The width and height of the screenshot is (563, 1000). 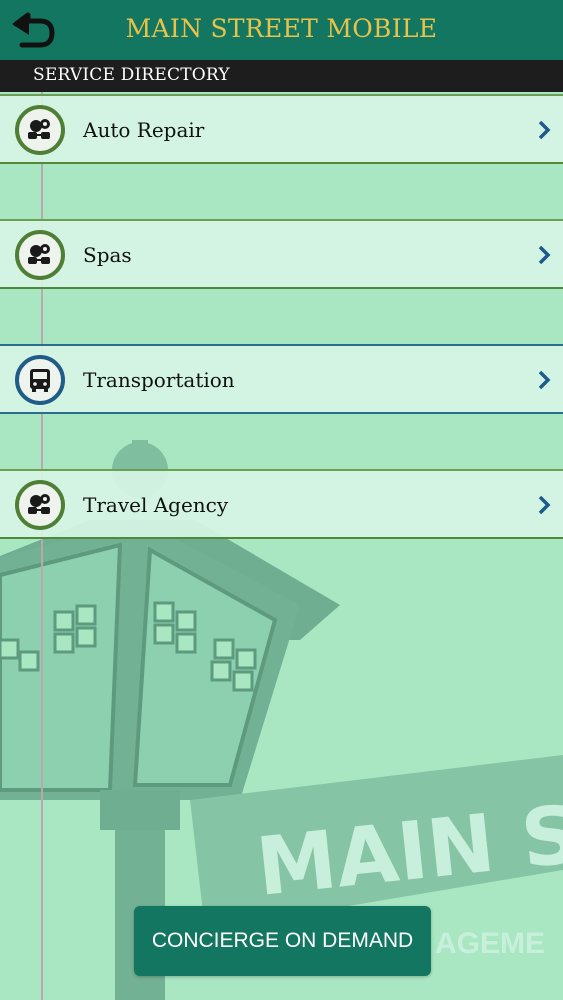 I want to click on directory-item-spas: Spas, so click(x=281, y=254).